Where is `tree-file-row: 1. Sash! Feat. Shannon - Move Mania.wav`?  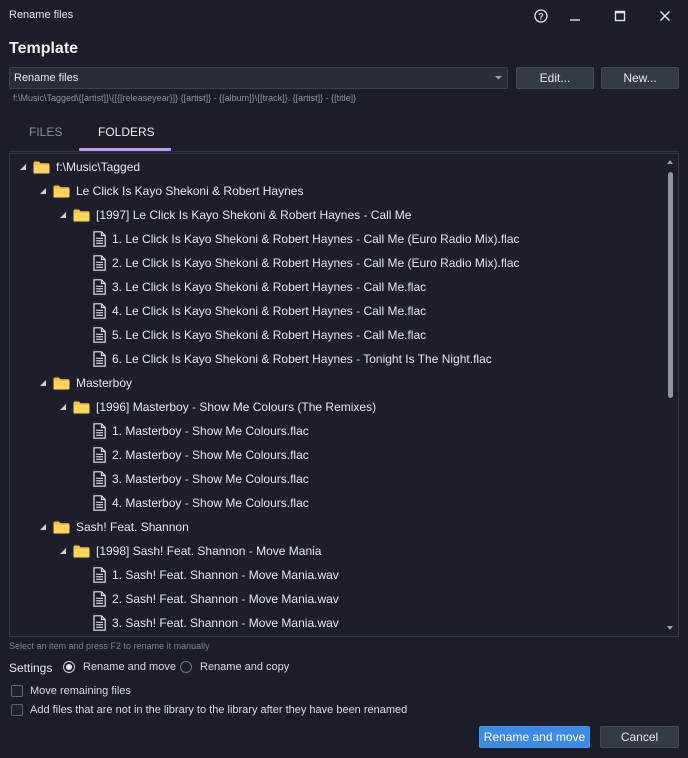
tree-file-row: 1. Sash! Feat. Shannon - Move Mania.wav is located at coordinates (337, 575).